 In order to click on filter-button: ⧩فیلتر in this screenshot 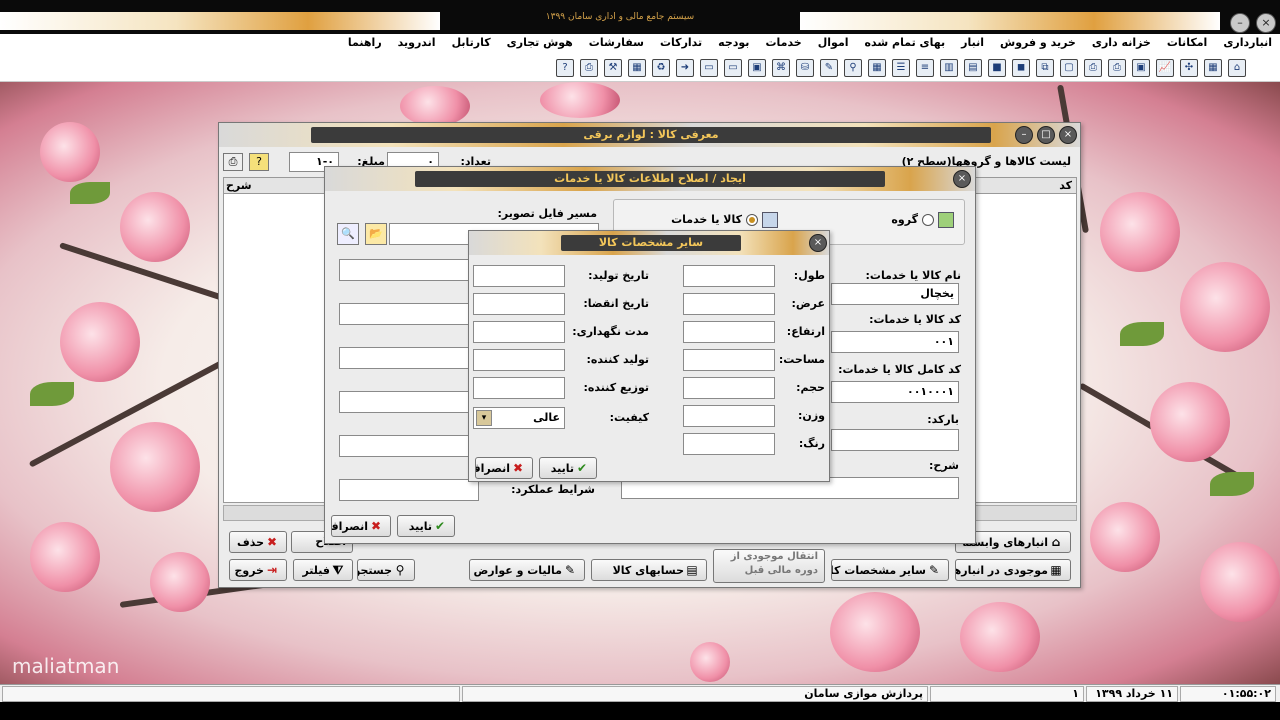, I will do `click(323, 570)`.